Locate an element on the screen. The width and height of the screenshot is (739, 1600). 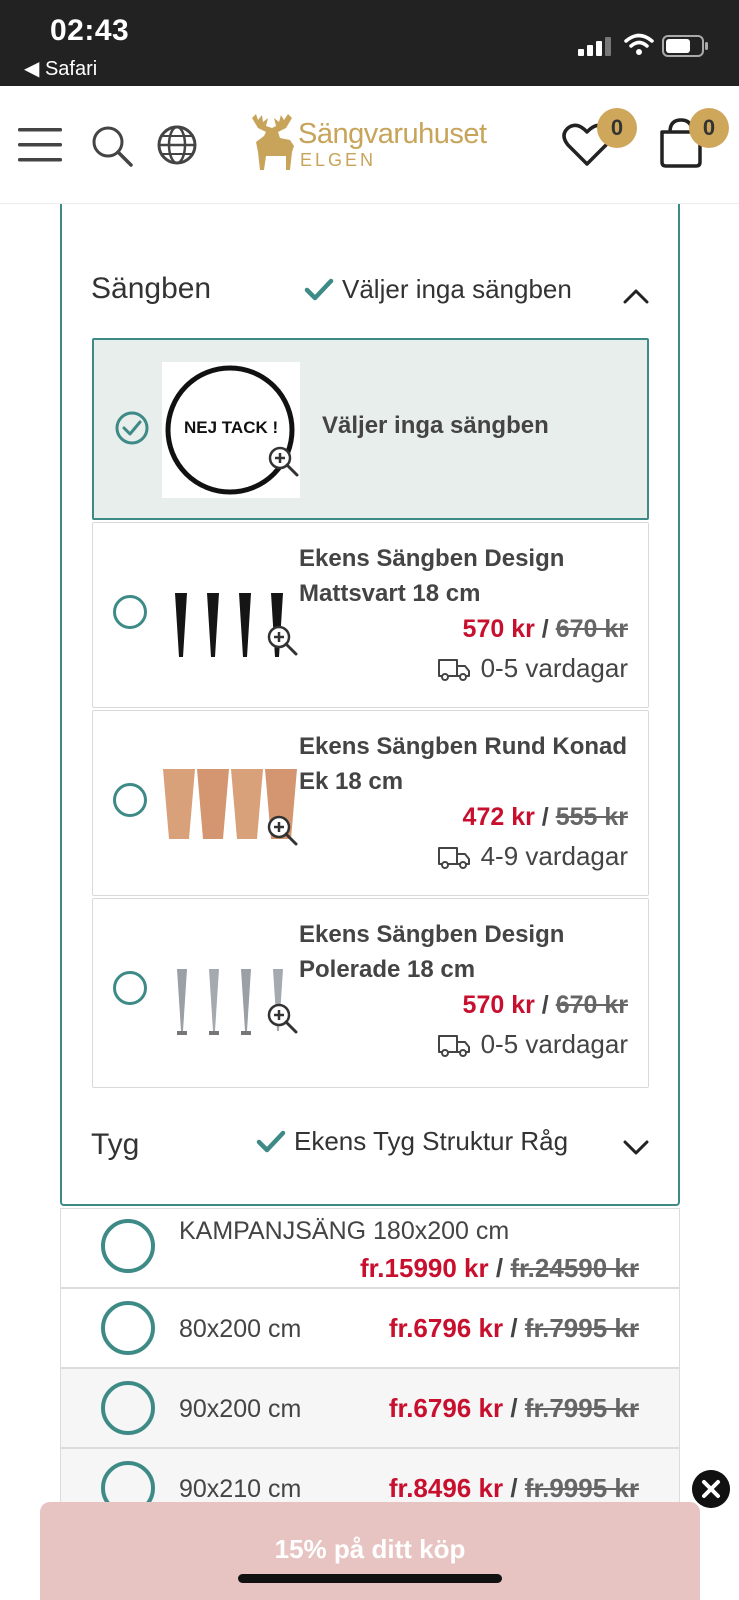
delivery-text: 4-9 vardagar is located at coordinates (554, 856).